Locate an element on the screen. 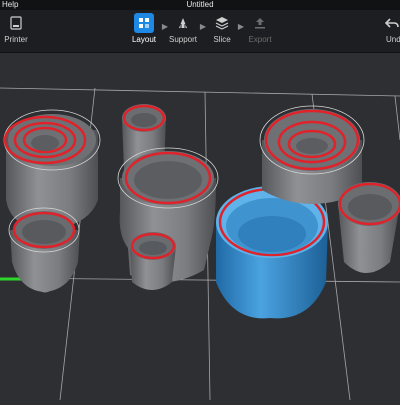 This screenshot has width=400, height=405. undo-button: Undo is located at coordinates (387, 29).